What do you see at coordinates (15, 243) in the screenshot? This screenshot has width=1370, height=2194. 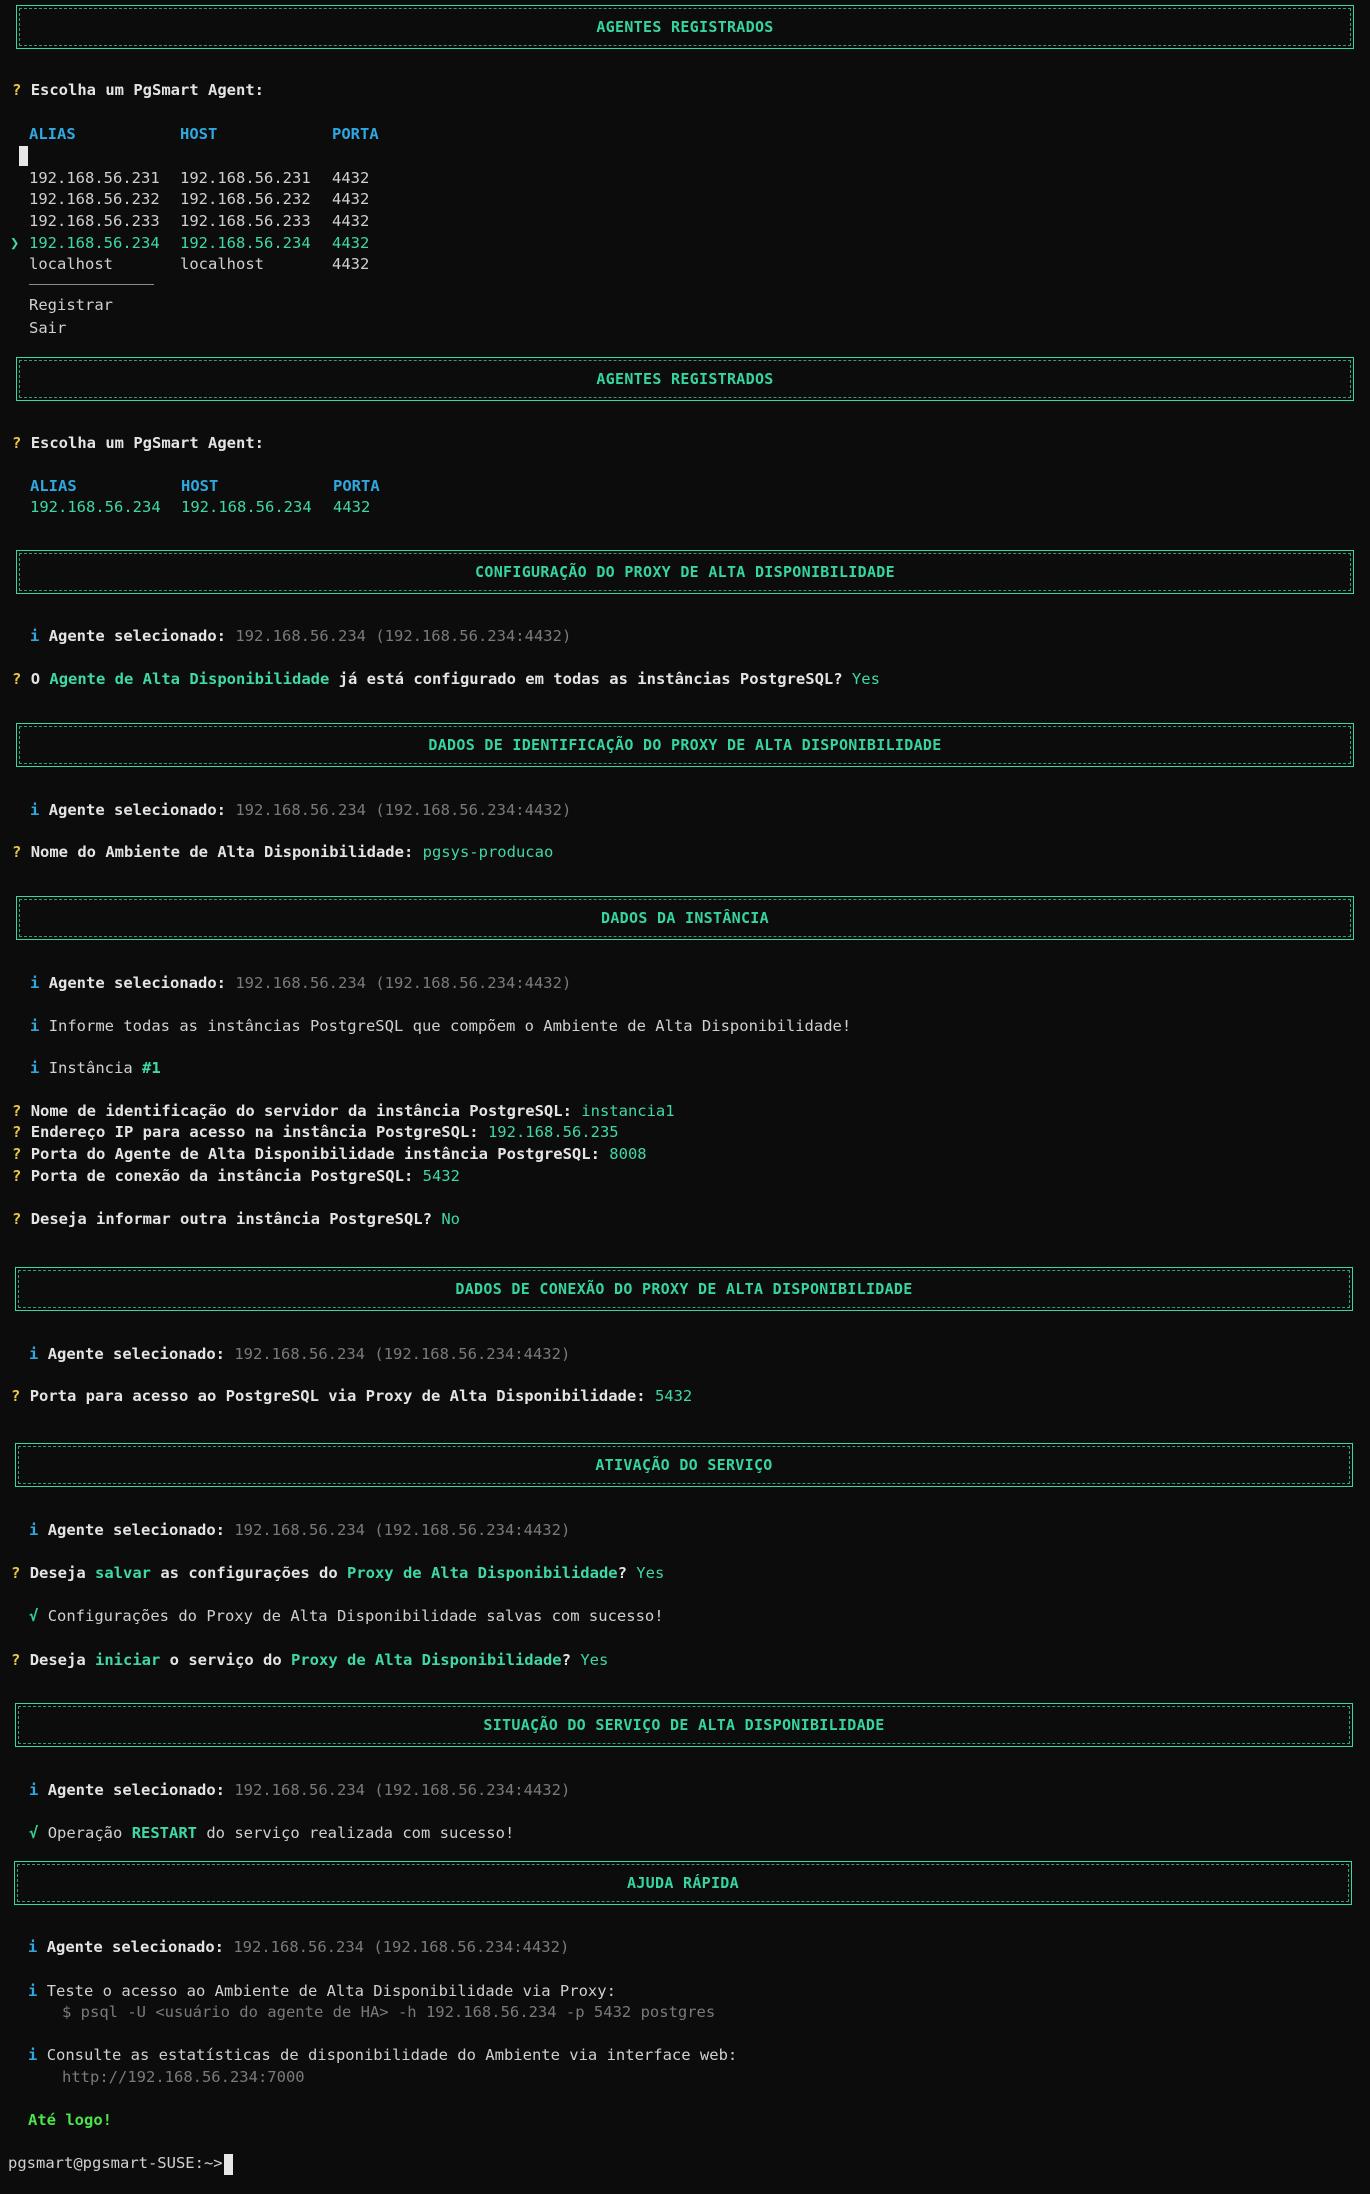 I see `selection-pointer-icon: ❯` at bounding box center [15, 243].